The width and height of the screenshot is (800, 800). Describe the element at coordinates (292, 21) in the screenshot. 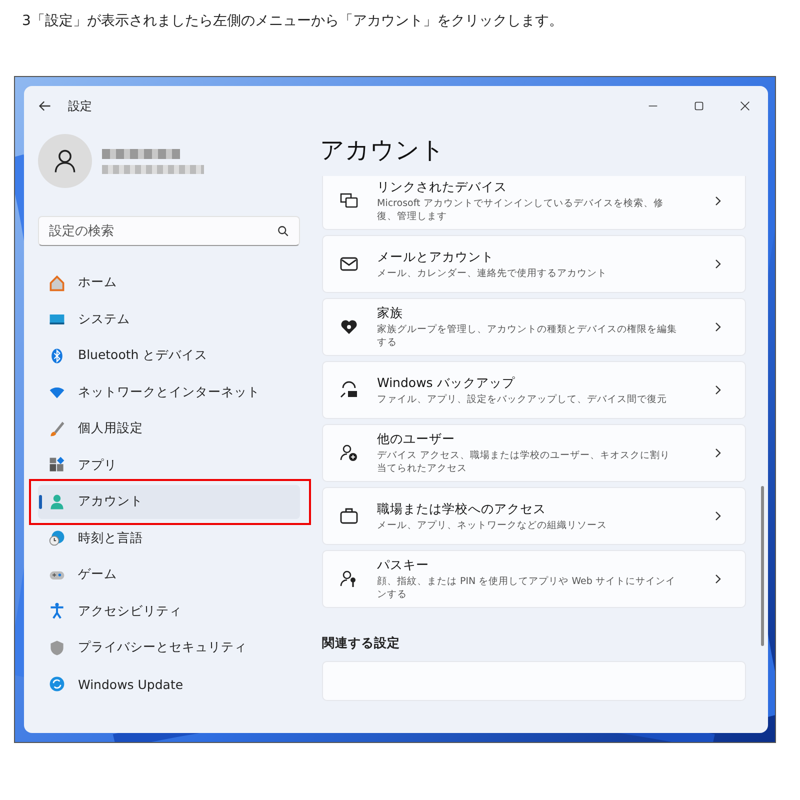

I see `instruction-text: 3「設定」が表示されましたら左側のメニューから「アカウント」をクリックします。` at that location.